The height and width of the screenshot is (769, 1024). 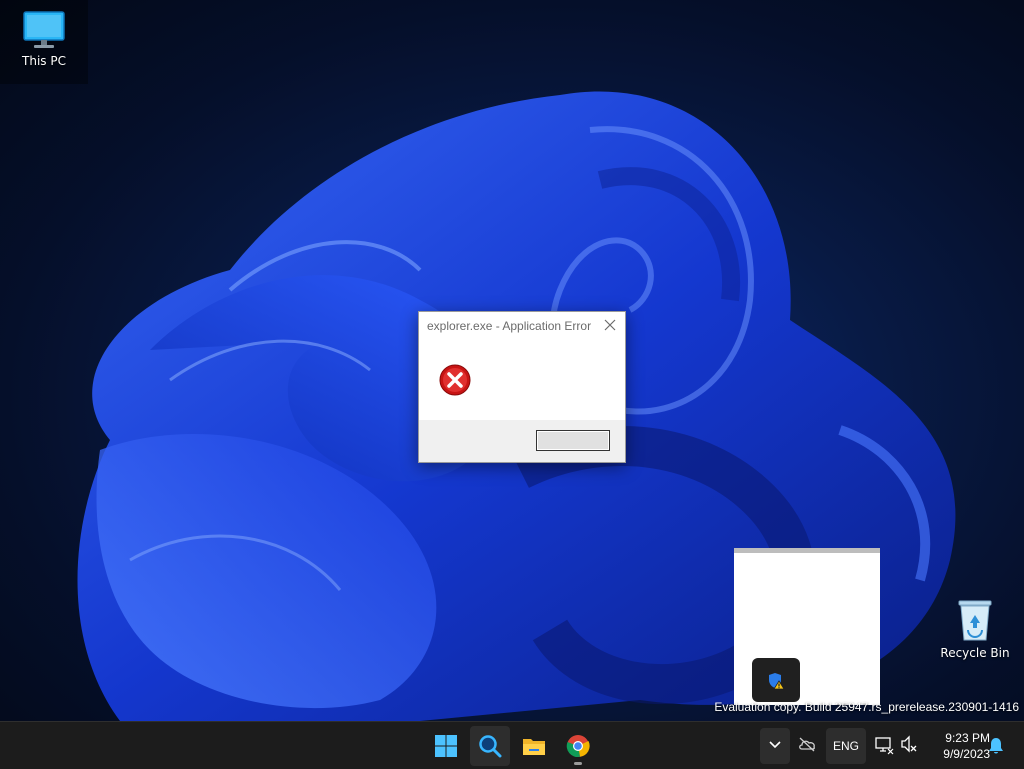 I want to click on chevron-down-icon, so click(x=775, y=745).